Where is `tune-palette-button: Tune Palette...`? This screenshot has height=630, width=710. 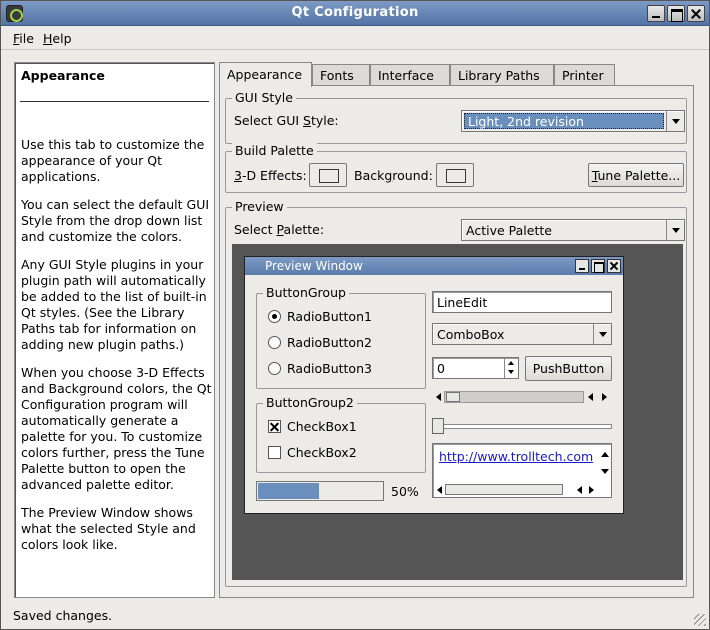
tune-palette-button: Tune Palette... is located at coordinates (636, 175).